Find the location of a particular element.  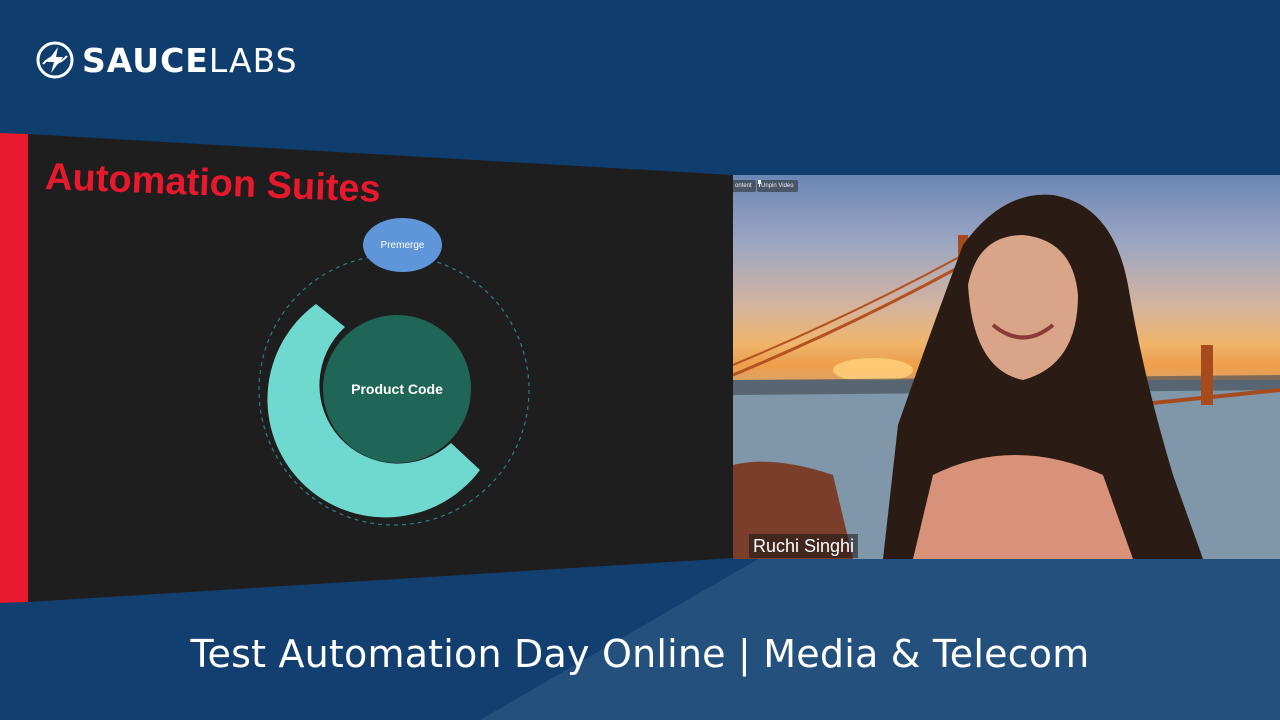

pin-icon is located at coordinates (759, 183).